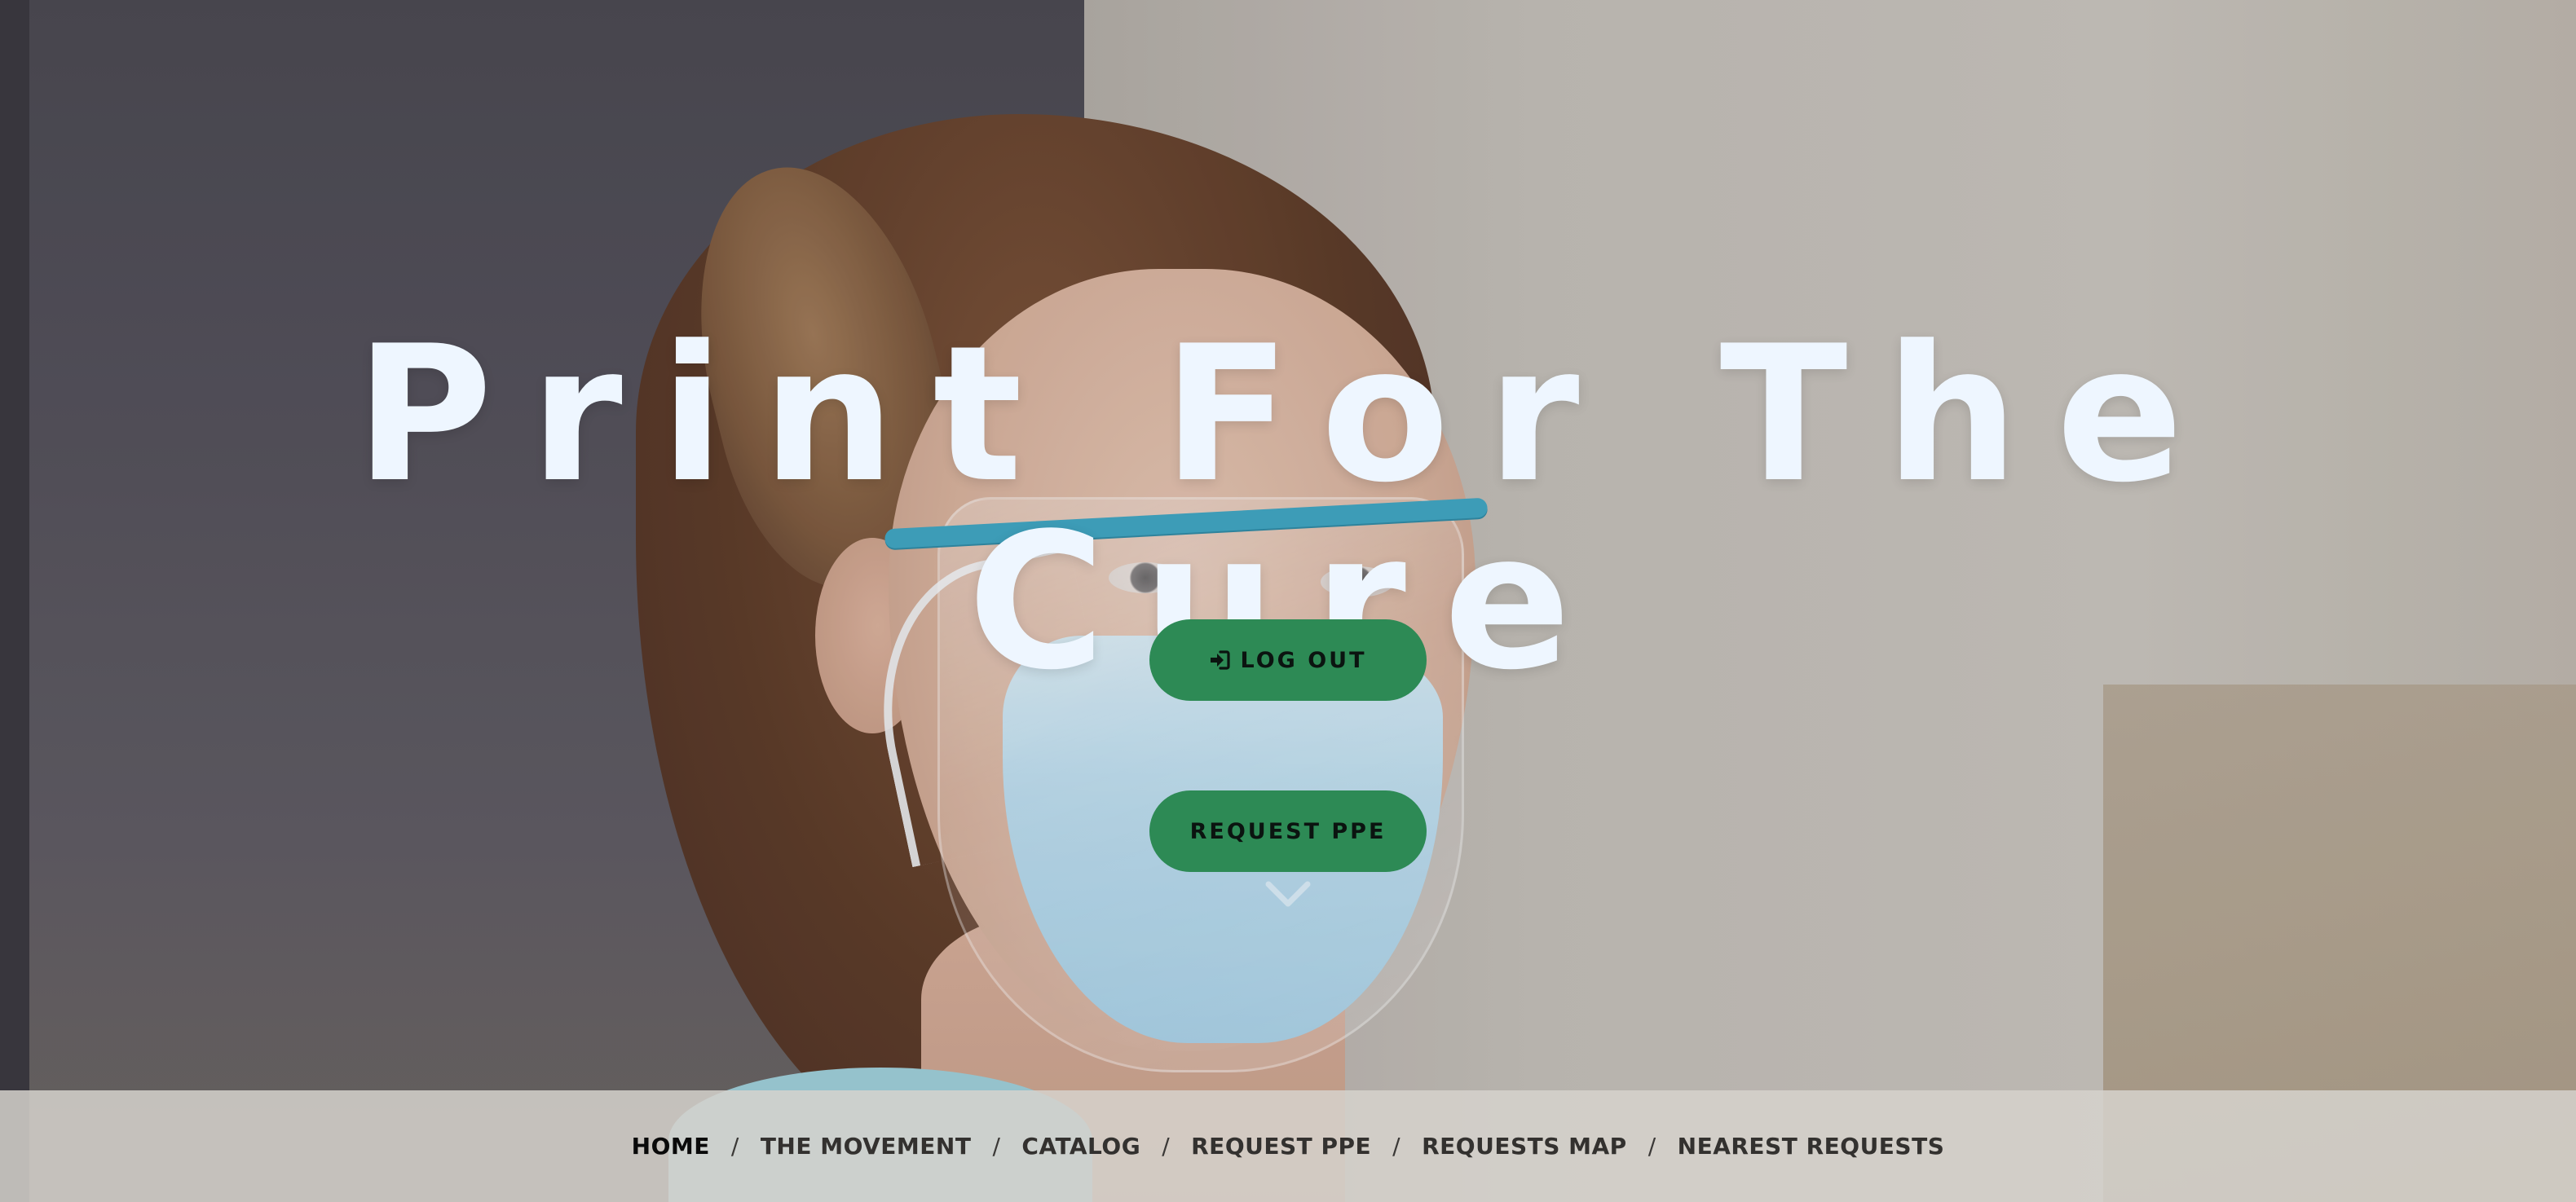 This screenshot has width=2576, height=1202. What do you see at coordinates (1811, 1146) in the screenshot?
I see `nav-item-nearest-requests: NEAREST REQUESTS` at bounding box center [1811, 1146].